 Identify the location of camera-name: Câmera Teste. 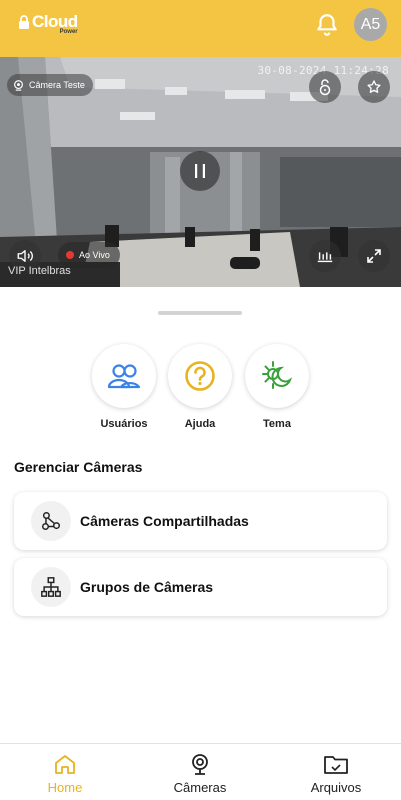
(57, 85).